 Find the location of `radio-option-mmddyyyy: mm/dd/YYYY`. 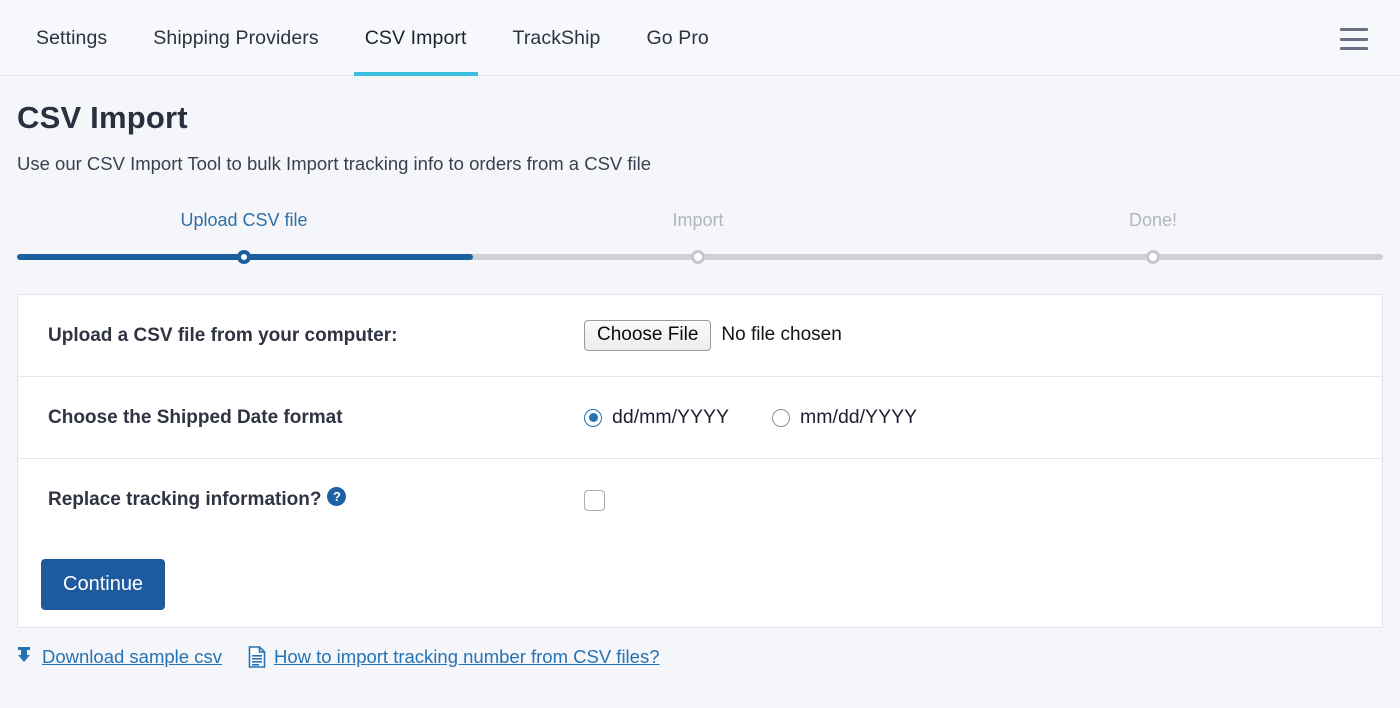

radio-option-mmddyyyy: mm/dd/YYYY is located at coordinates (844, 417).